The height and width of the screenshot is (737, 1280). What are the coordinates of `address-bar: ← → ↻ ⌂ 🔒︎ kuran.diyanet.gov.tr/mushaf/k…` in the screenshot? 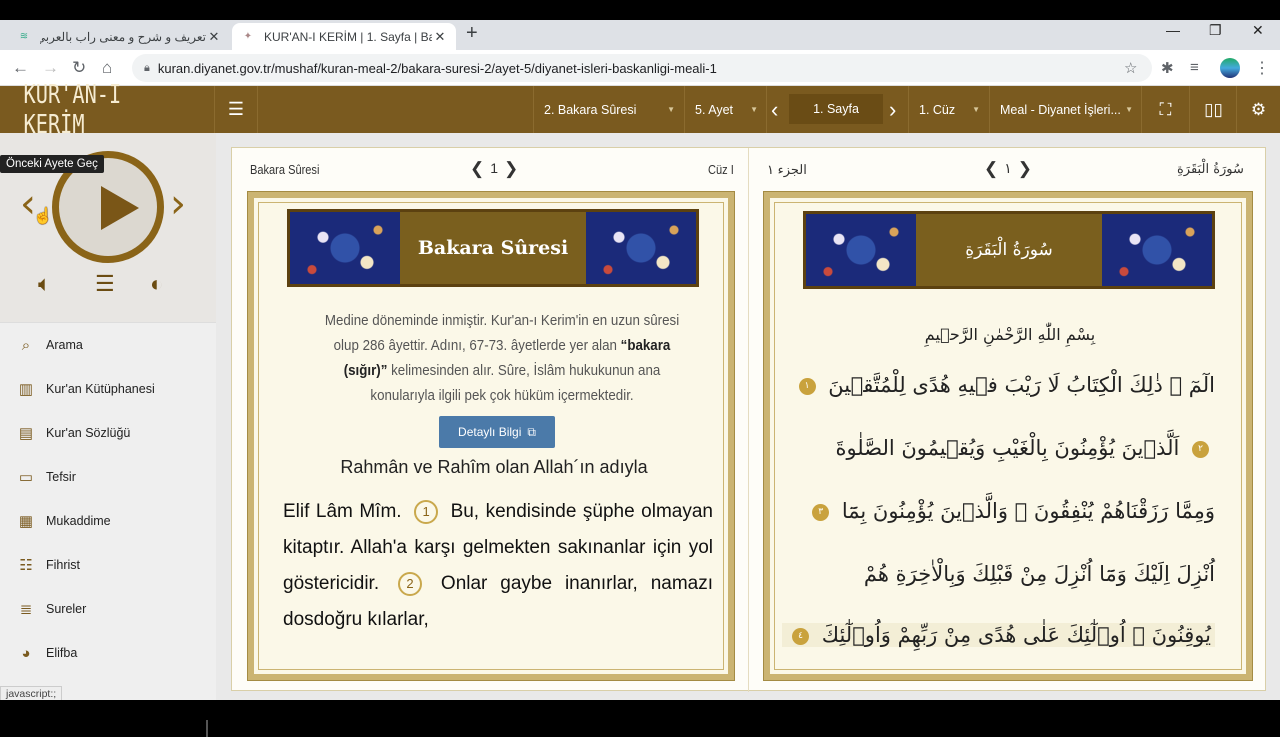 It's located at (640, 68).